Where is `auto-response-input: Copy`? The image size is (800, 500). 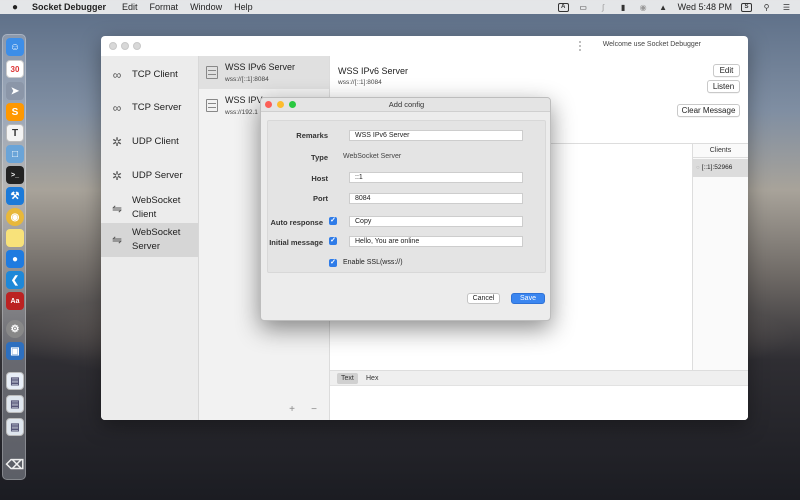 auto-response-input: Copy is located at coordinates (436, 221).